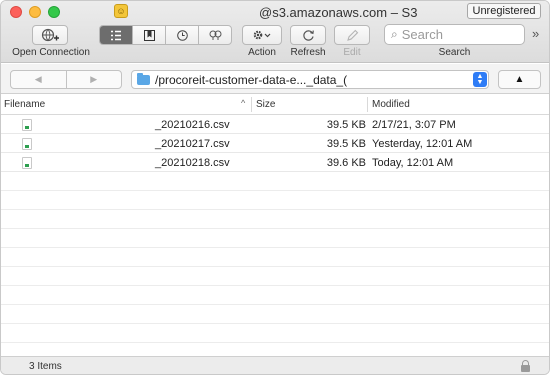  I want to click on table-row: _20210216.csv 39.5 KB 2/17/21, 3:07 PM, so click(275, 125).